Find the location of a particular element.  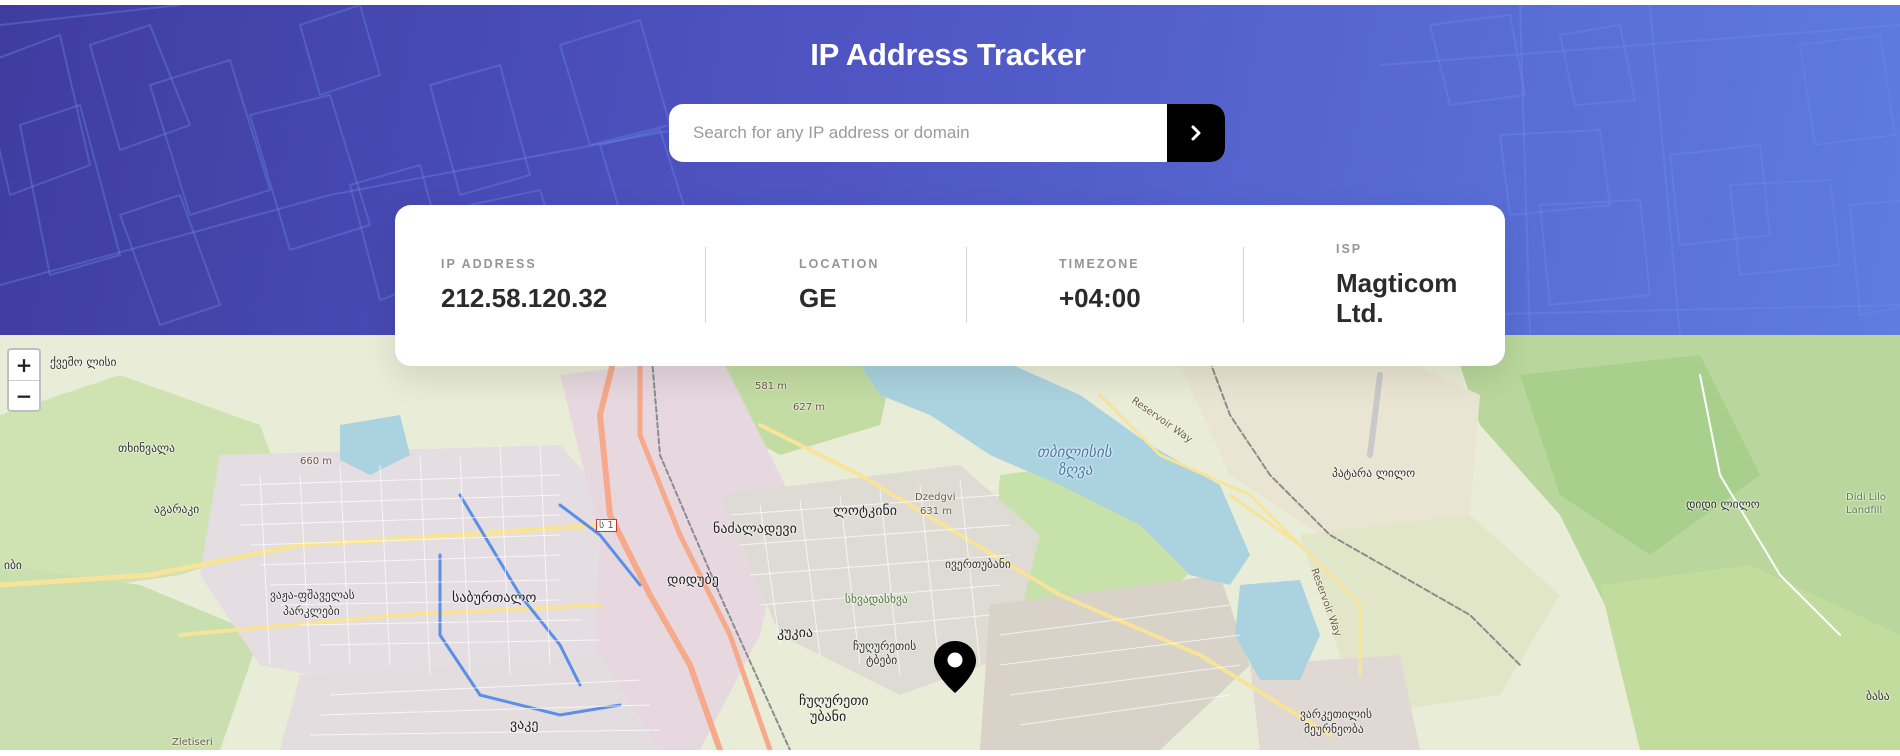

map-label: საბურთალო is located at coordinates (494, 598).